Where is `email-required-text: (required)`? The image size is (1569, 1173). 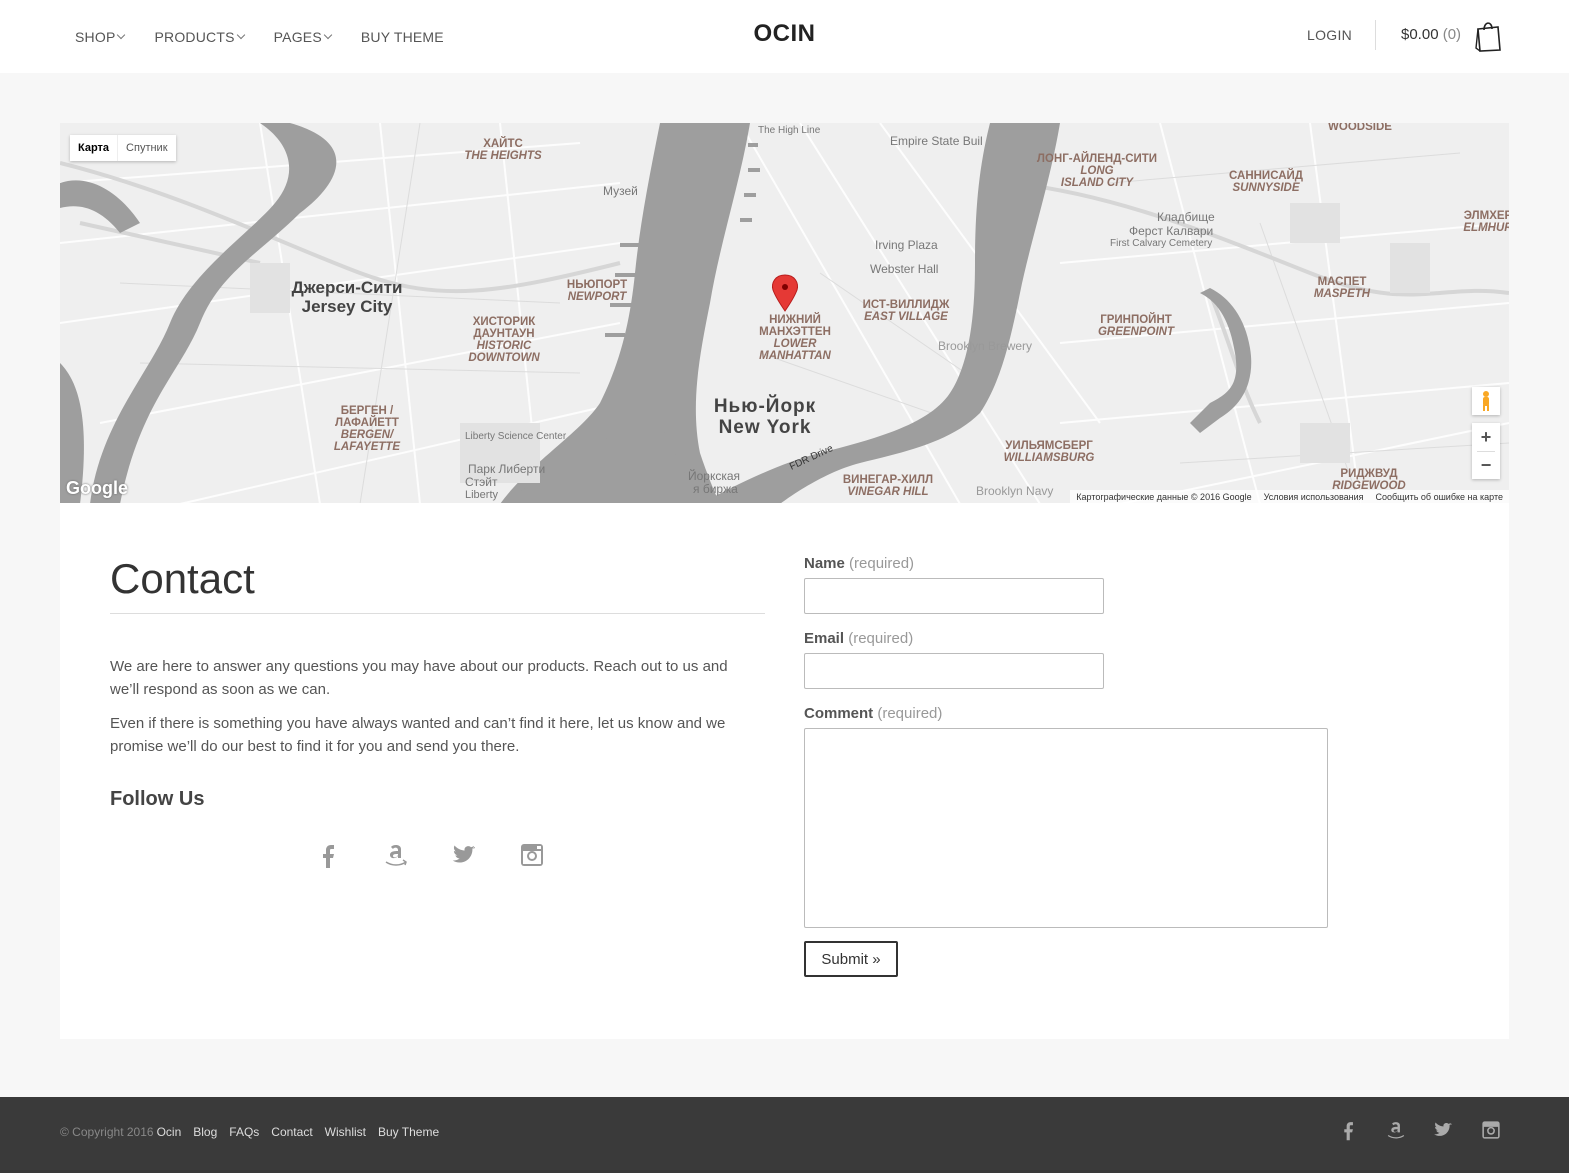 email-required-text: (required) is located at coordinates (881, 638).